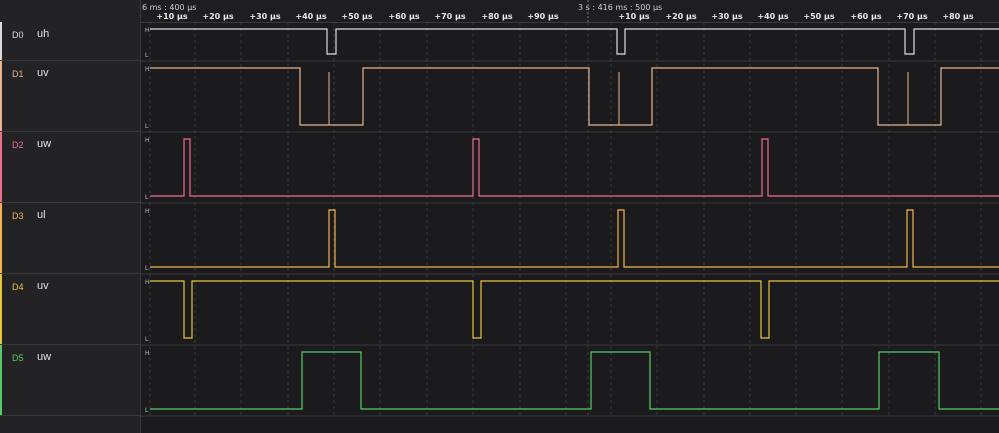 This screenshot has height=433, width=999. What do you see at coordinates (574, 167) in the screenshot?
I see `waveform-trace-d2` at bounding box center [574, 167].